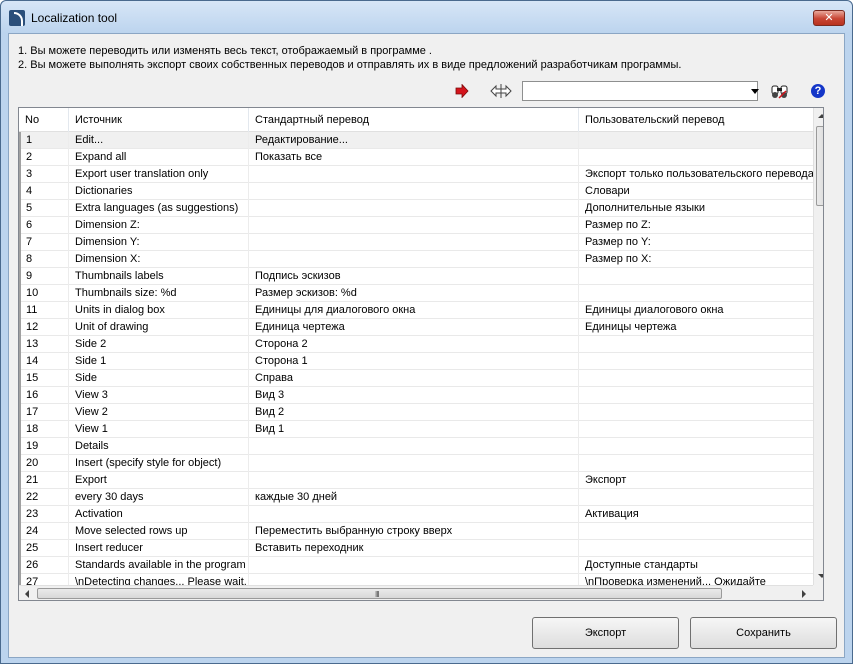 Image resolution: width=853 pixels, height=664 pixels. I want to click on cell-standard-translation: Размер эскизов: %d, so click(414, 293).